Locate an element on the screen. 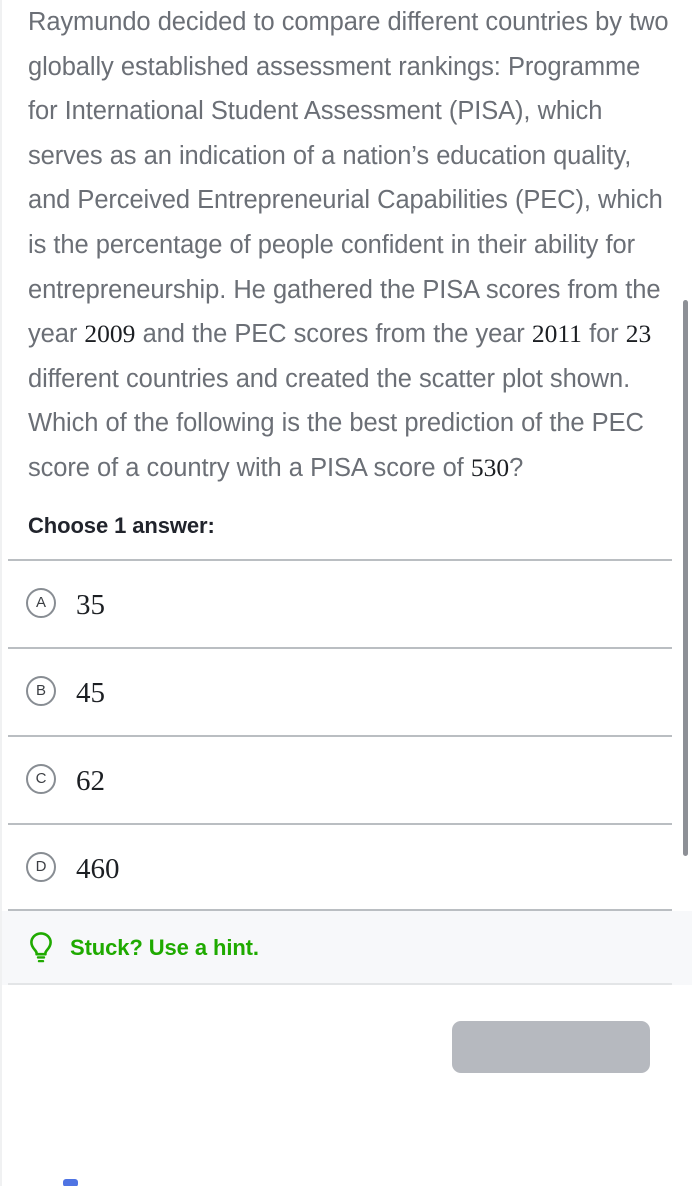  math-number: 2009 is located at coordinates (110, 334).